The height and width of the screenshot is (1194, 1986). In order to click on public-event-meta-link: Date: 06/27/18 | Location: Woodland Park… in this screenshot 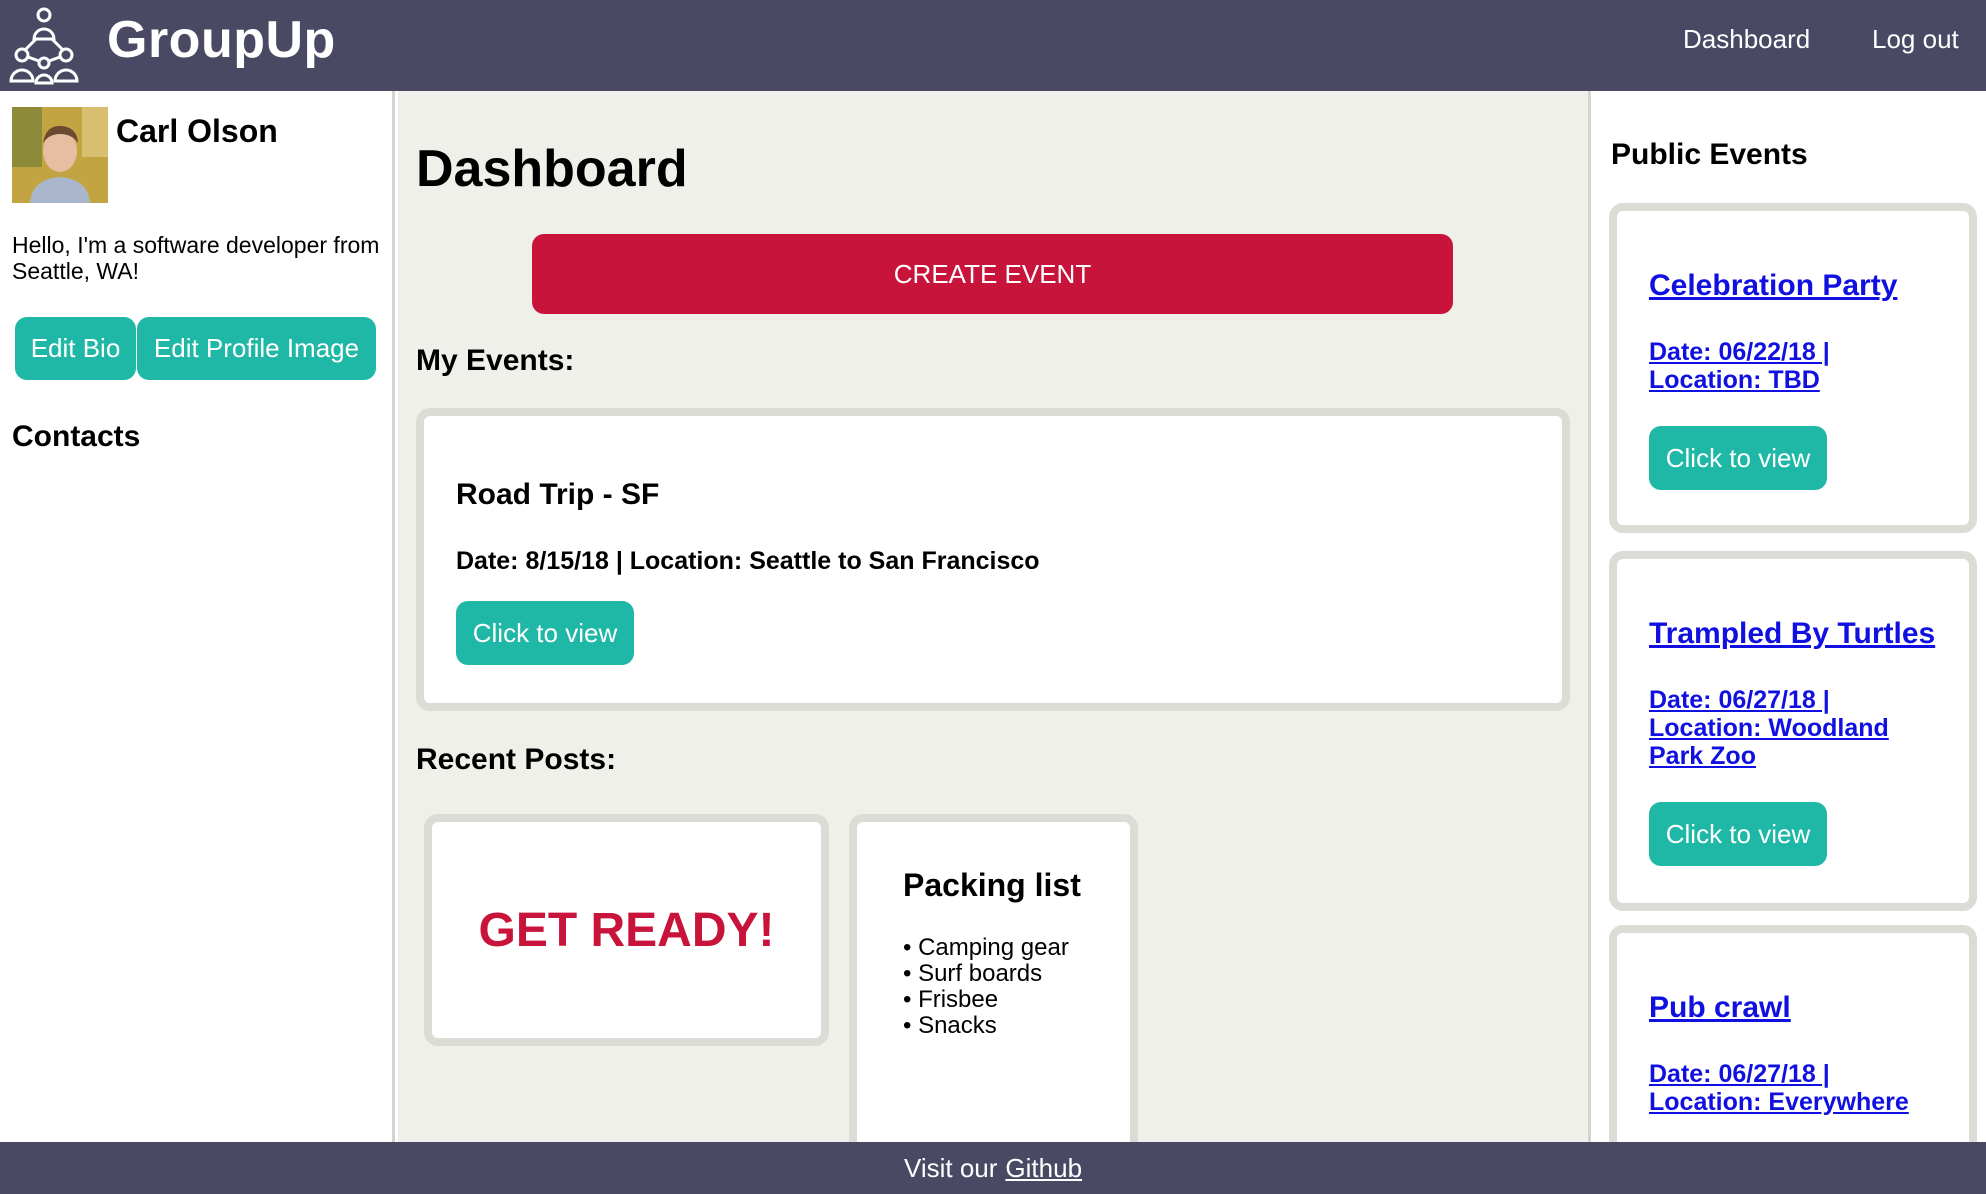, I will do `click(1799, 728)`.